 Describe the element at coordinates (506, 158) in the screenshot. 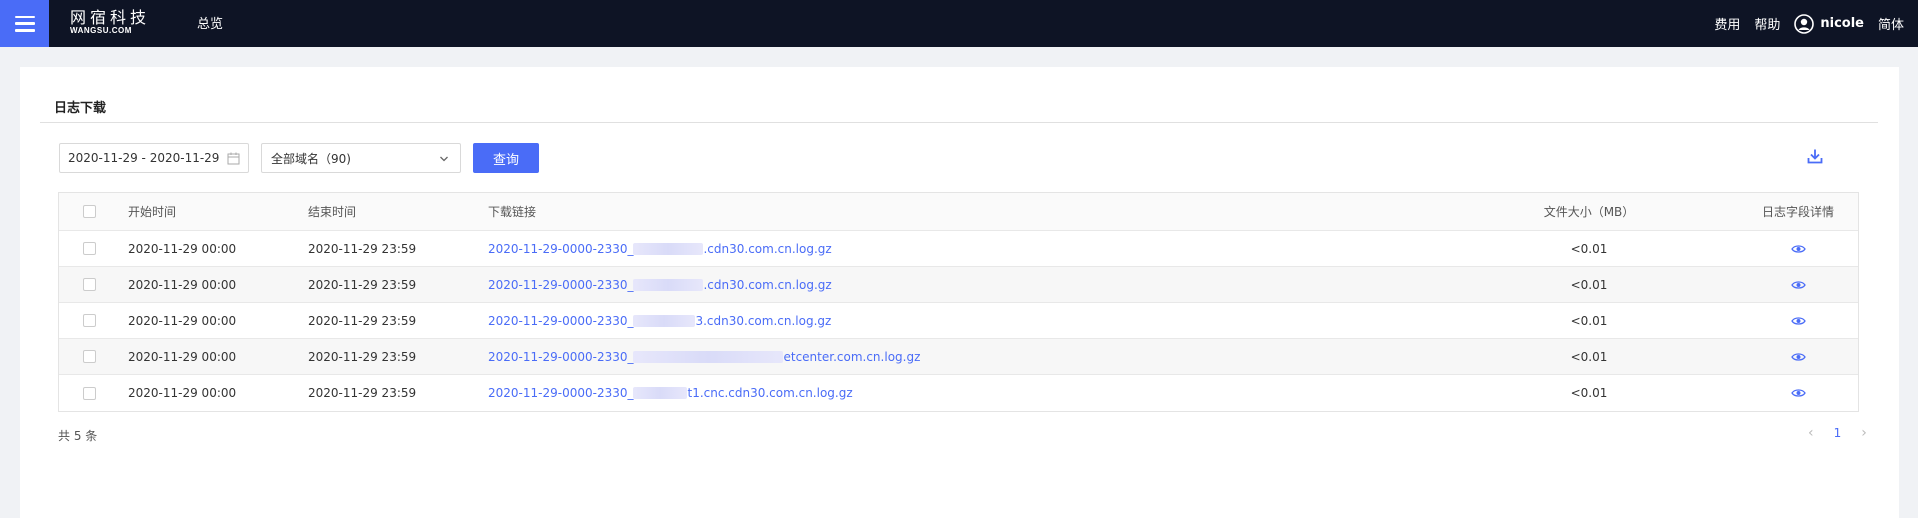

I see `query-button: 查询` at that location.